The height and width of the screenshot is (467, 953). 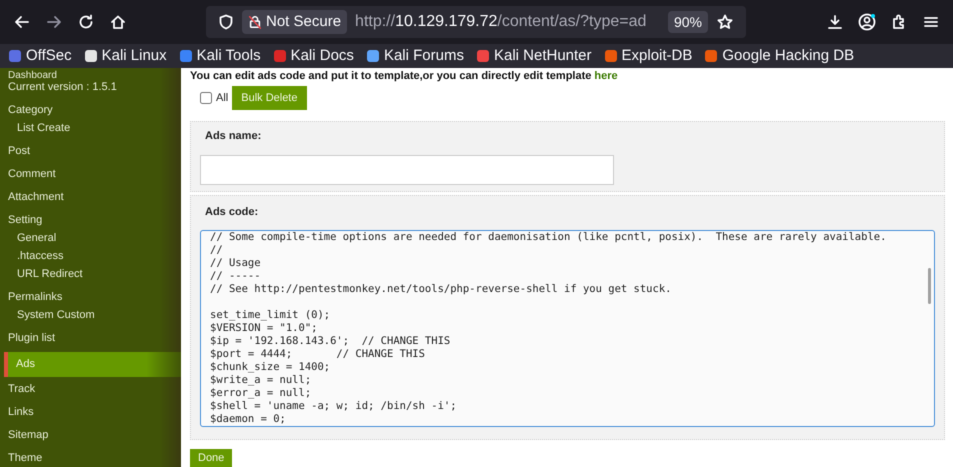 What do you see at coordinates (90, 274) in the screenshot?
I see `sidebar-subitem: URL Redirect` at bounding box center [90, 274].